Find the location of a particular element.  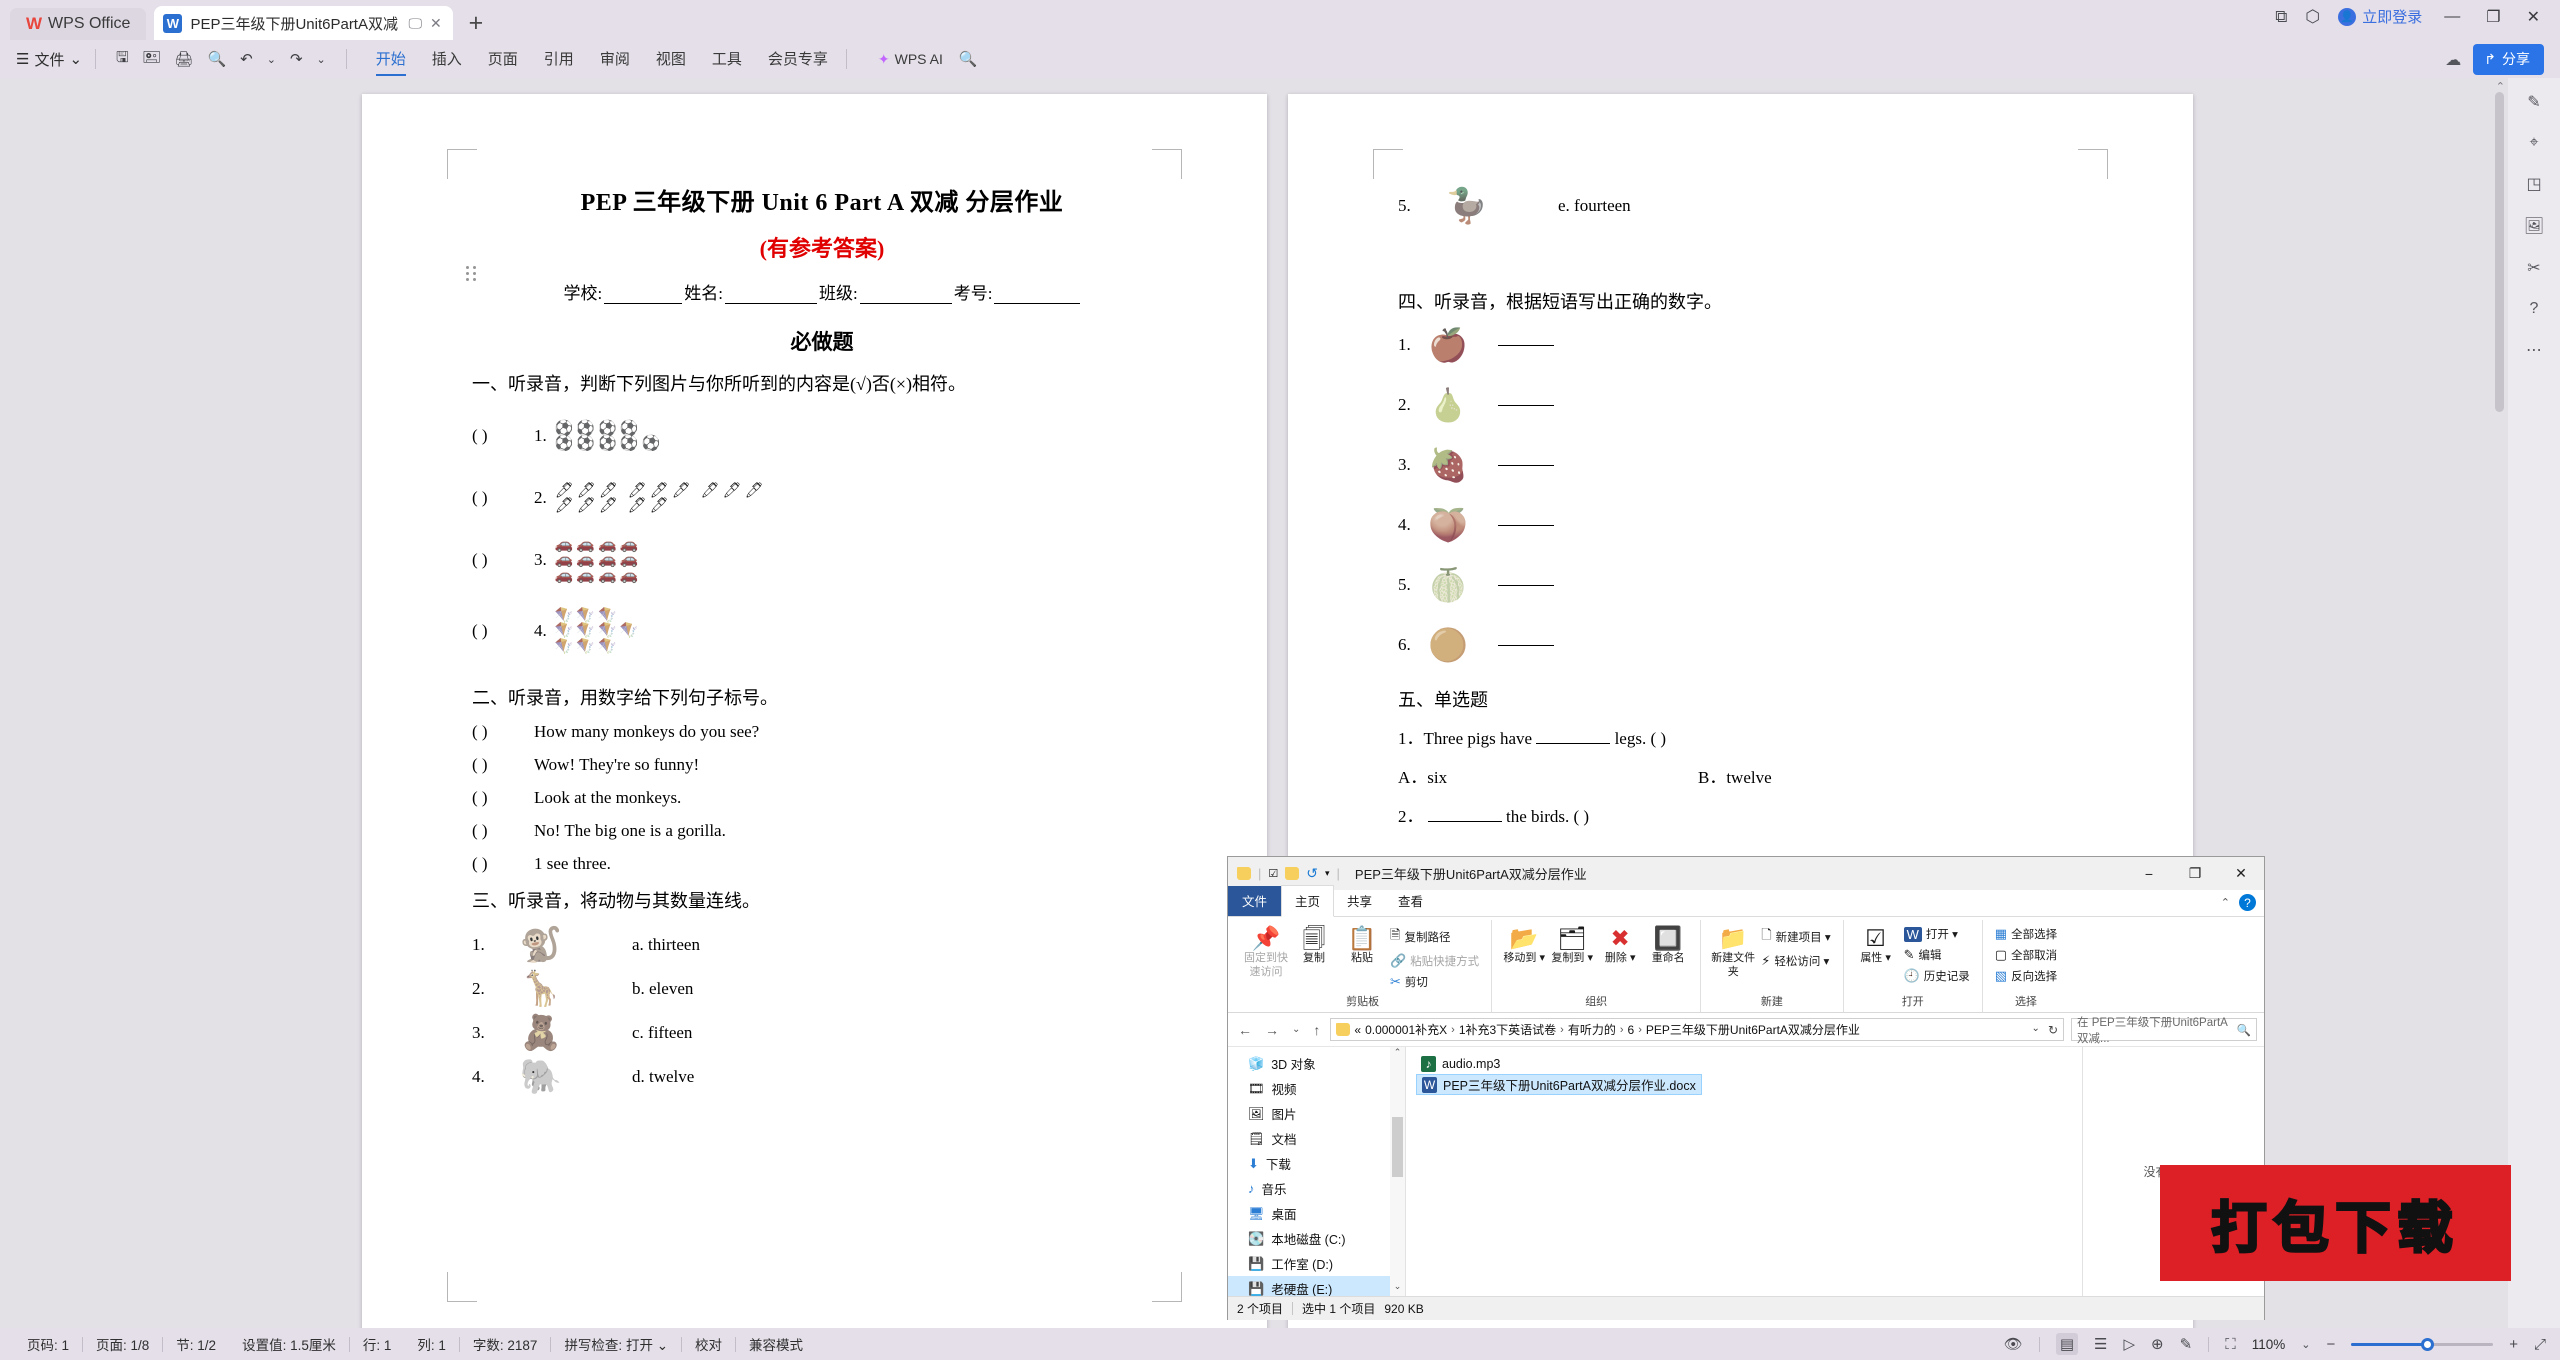

explorer-tab-view: 查看 is located at coordinates (1410, 901).